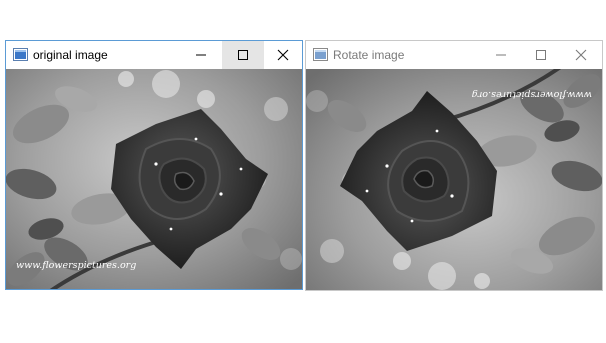  Describe the element at coordinates (532, 94) in the screenshot. I see `watermark-text-rotated: www.flowerspictures.org` at that location.